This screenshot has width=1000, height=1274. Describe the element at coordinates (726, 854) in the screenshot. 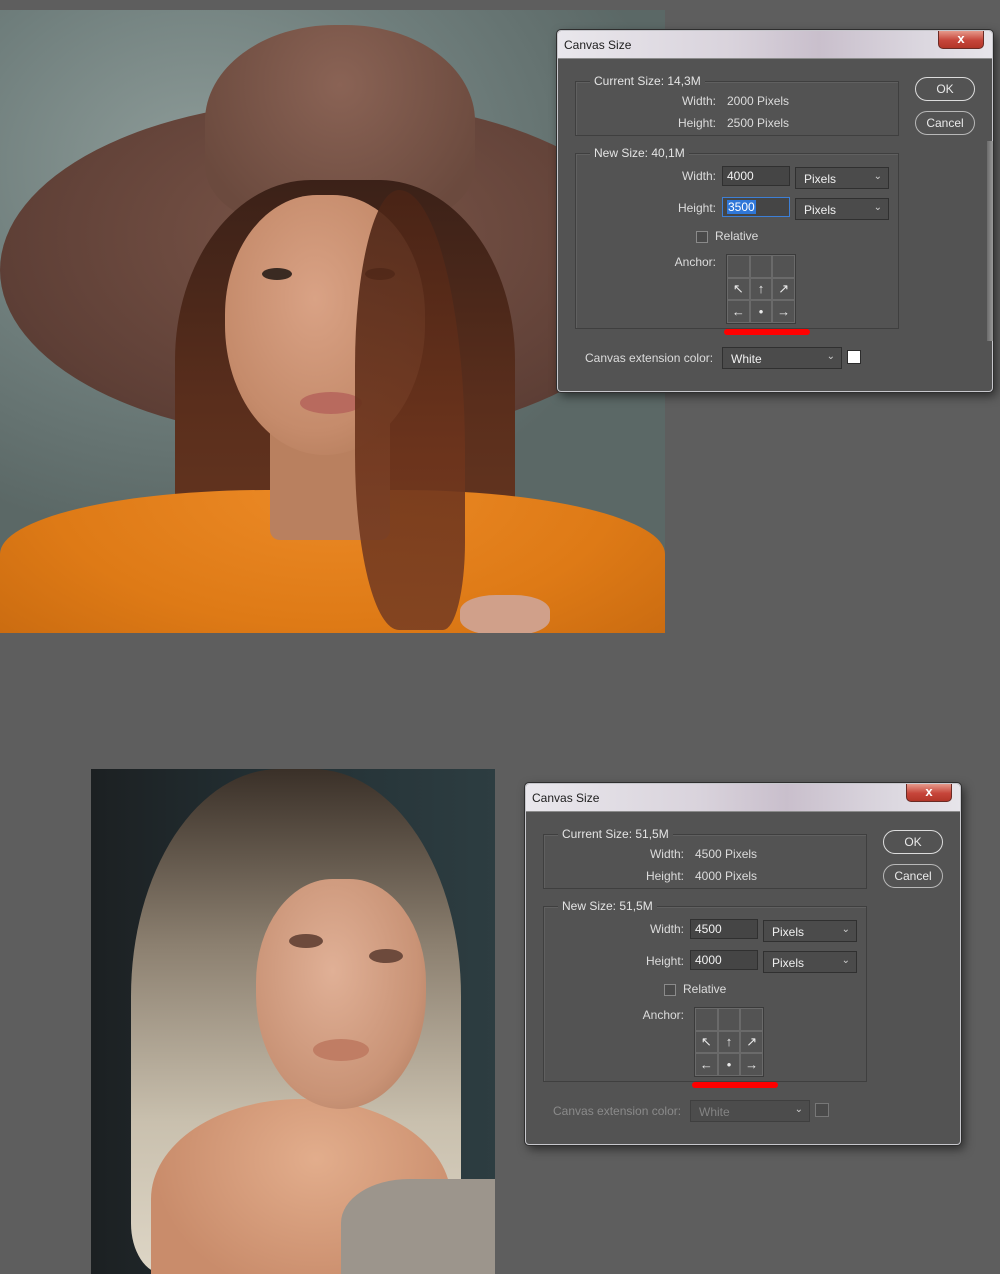

I see `current-width-value: 4500 Pixels` at that location.